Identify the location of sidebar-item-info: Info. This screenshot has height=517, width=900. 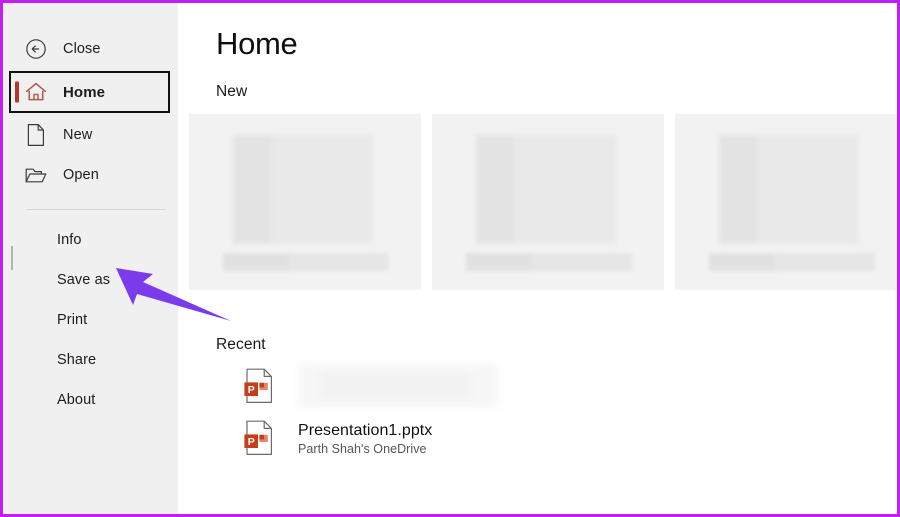
(90, 240).